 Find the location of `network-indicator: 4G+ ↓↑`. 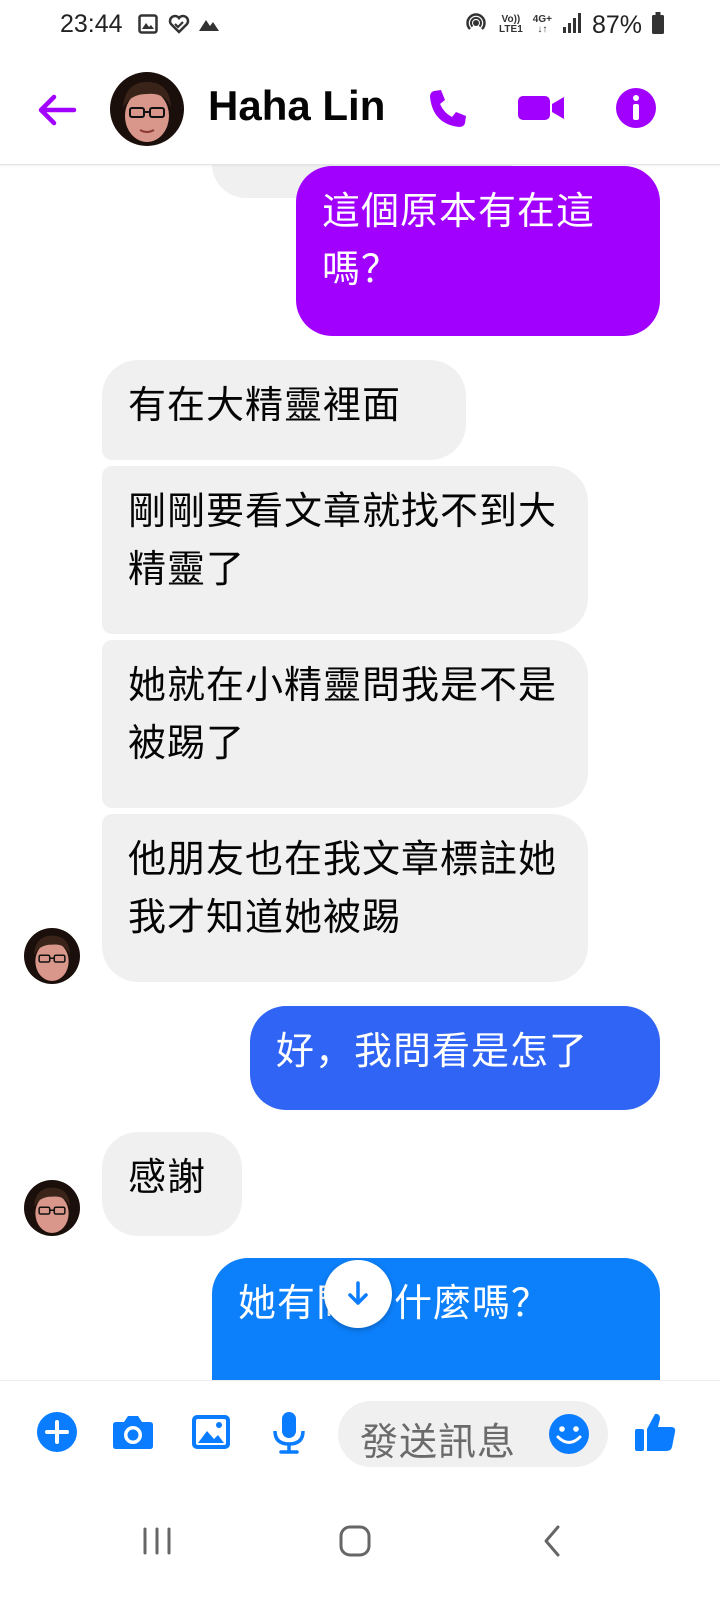

network-indicator: 4G+ ↓↑ is located at coordinates (542, 24).